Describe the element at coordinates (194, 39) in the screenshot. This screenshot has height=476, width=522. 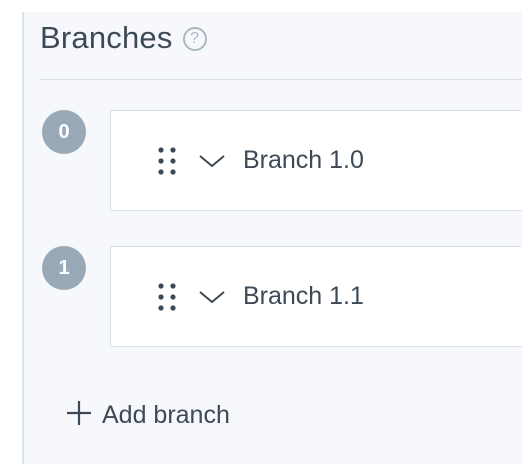
I see `help-icon: ?` at that location.